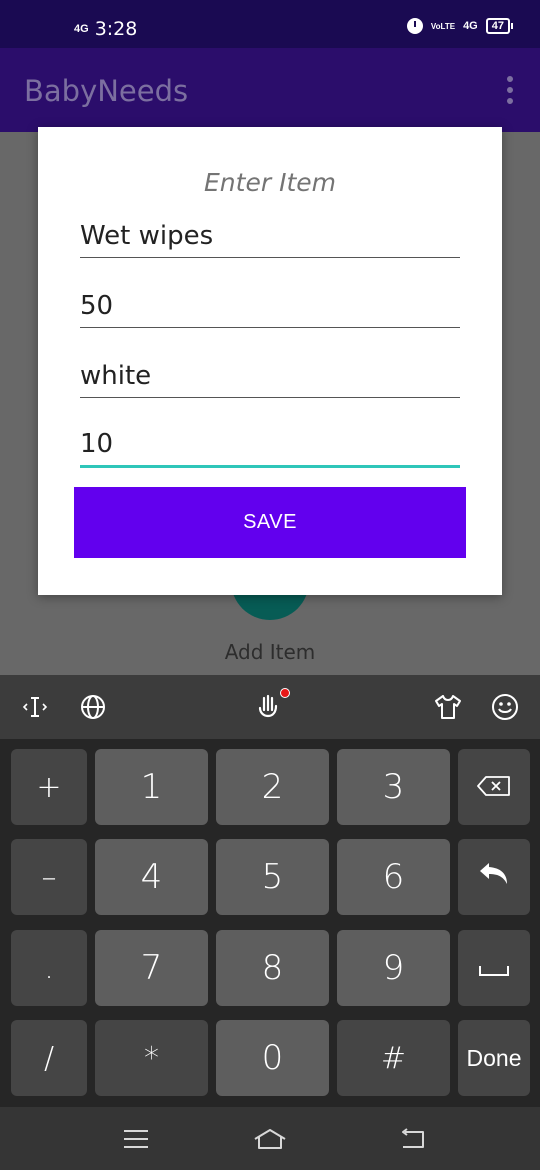  Describe the element at coordinates (414, 26) in the screenshot. I see `alarm-icon` at that location.